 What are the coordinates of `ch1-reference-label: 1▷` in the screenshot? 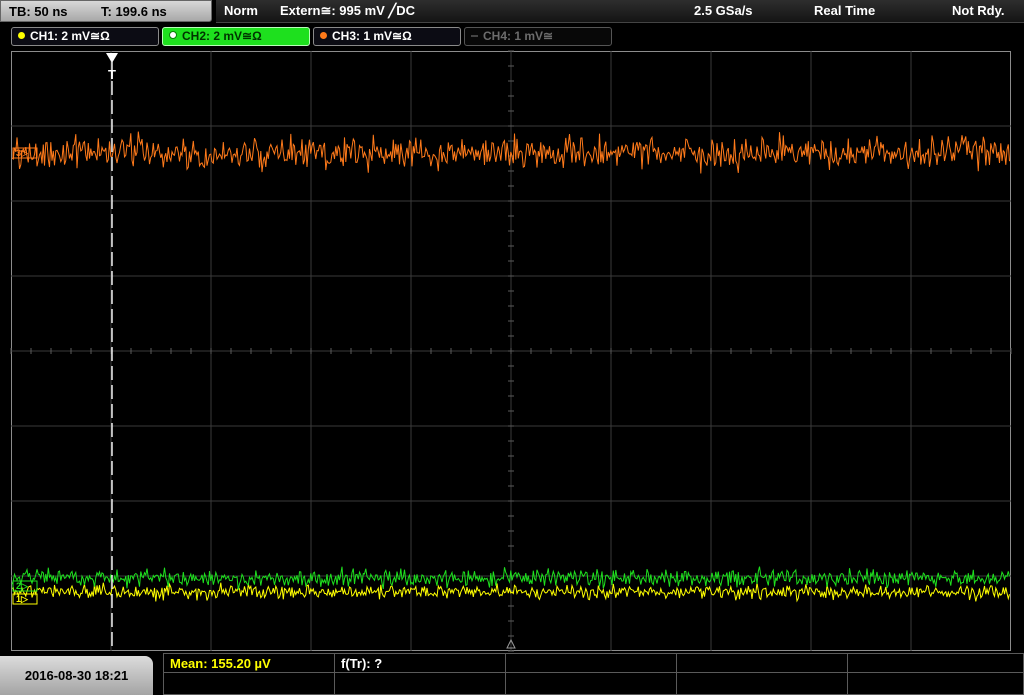 It's located at (22, 599).